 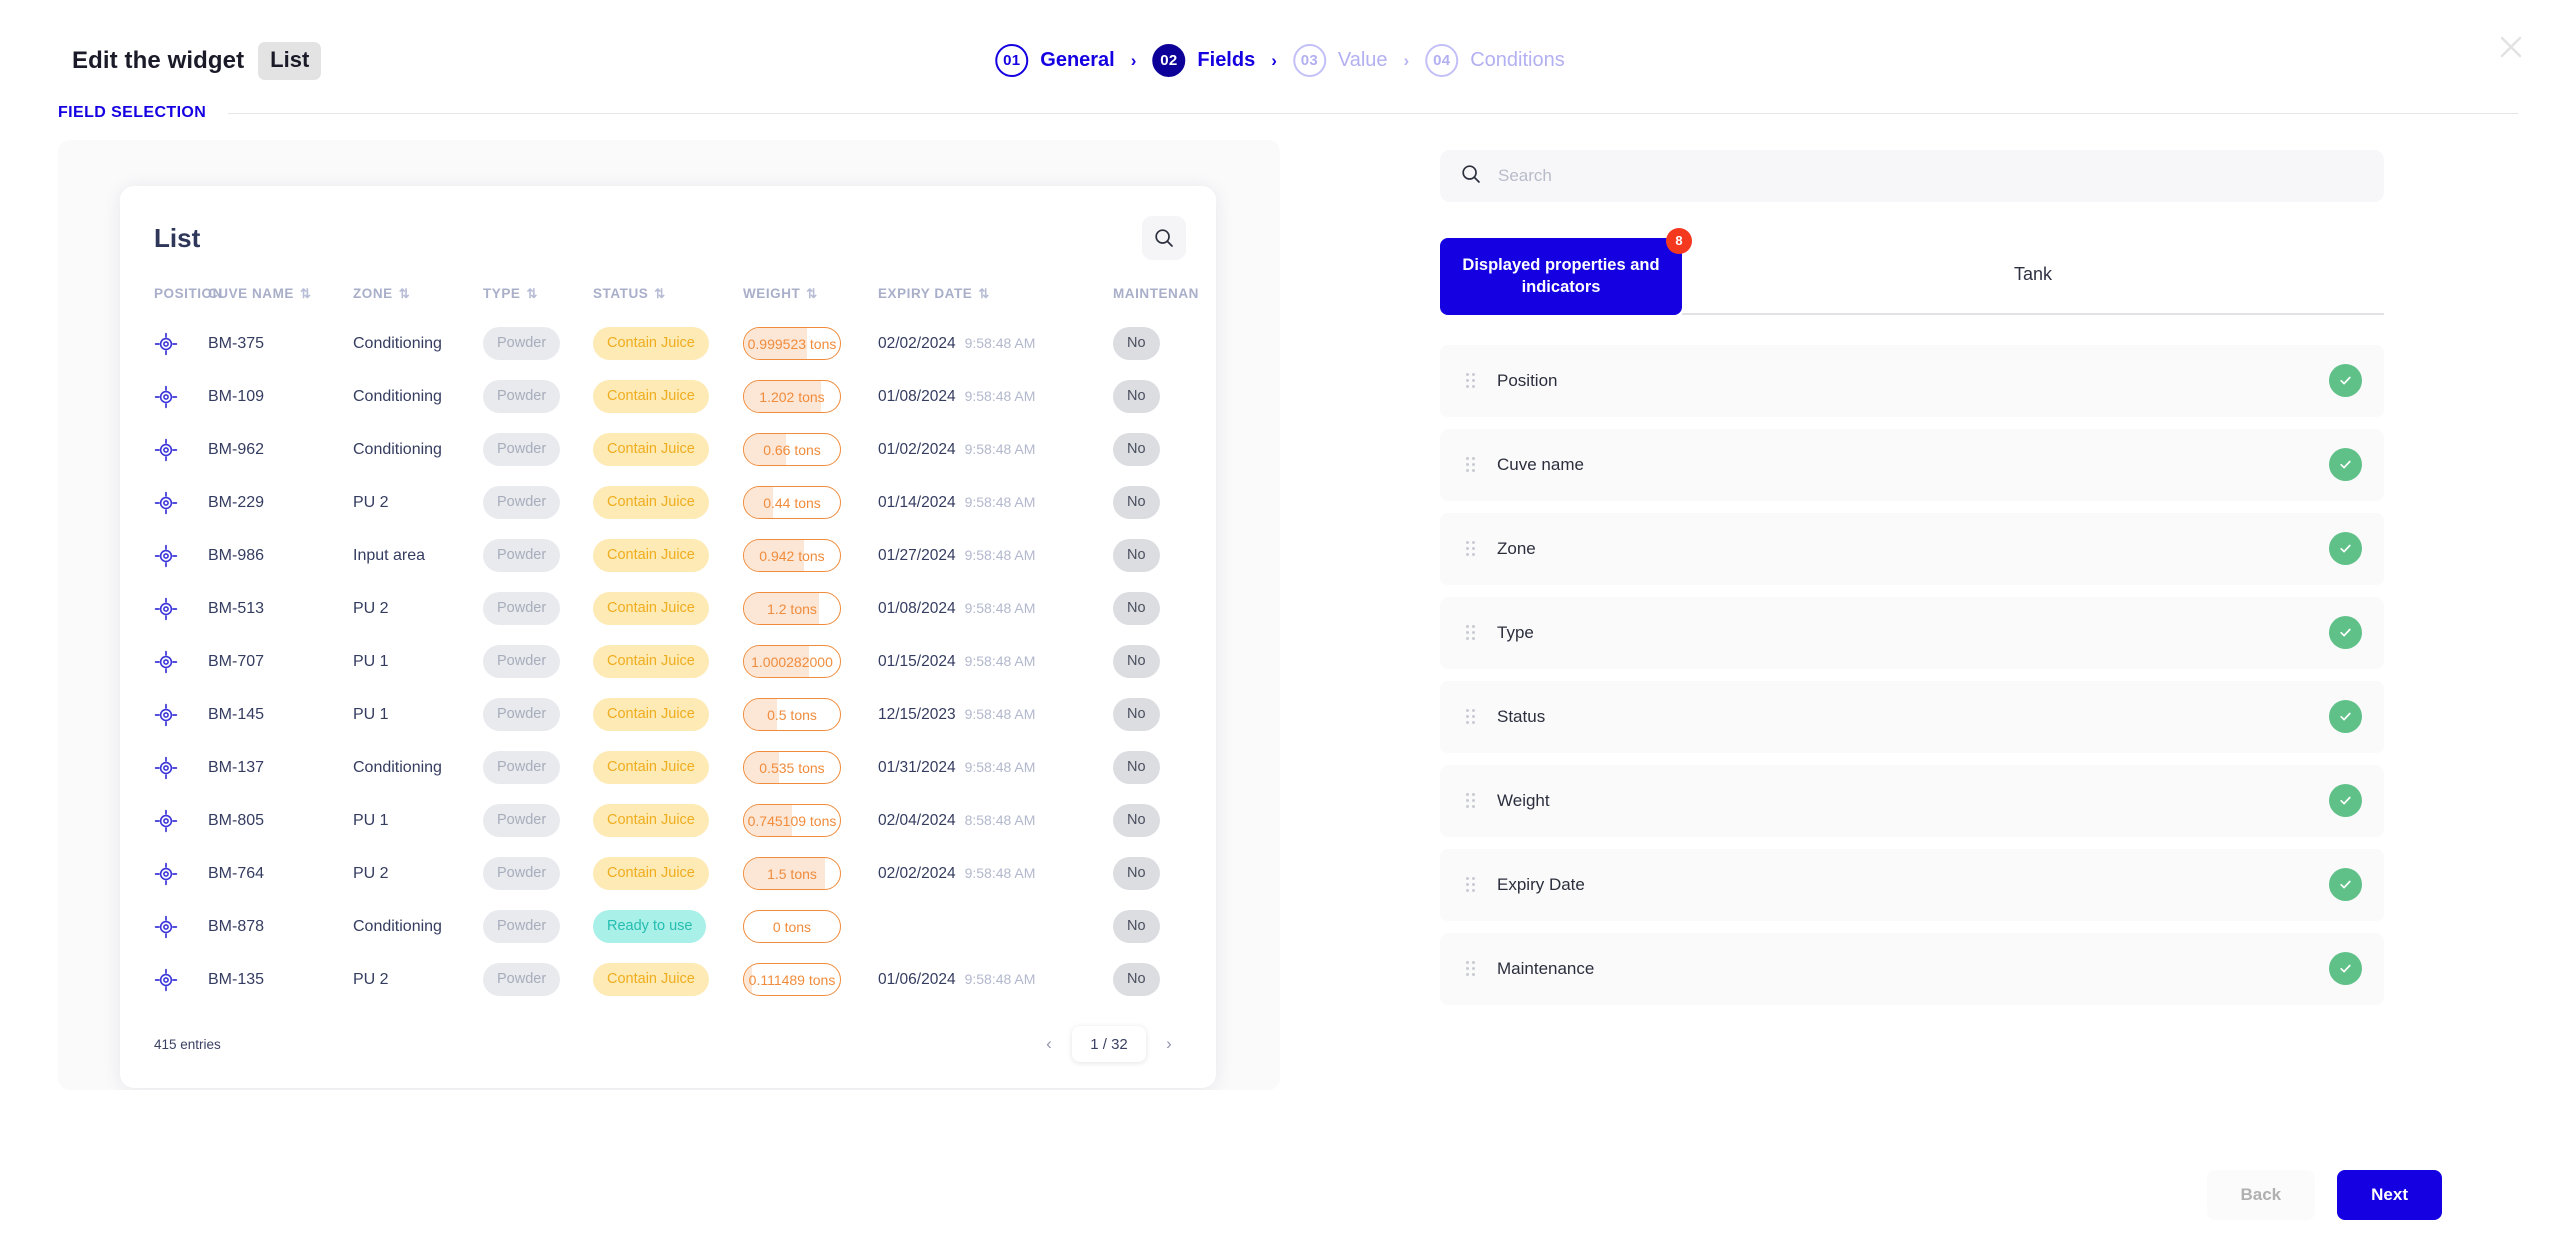 I want to click on property-list-item: Type, so click(x=1912, y=632).